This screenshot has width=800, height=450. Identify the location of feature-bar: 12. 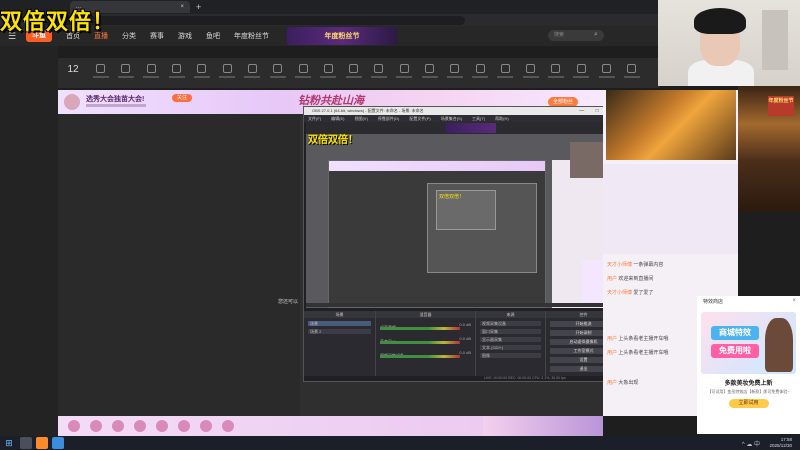
(359, 73).